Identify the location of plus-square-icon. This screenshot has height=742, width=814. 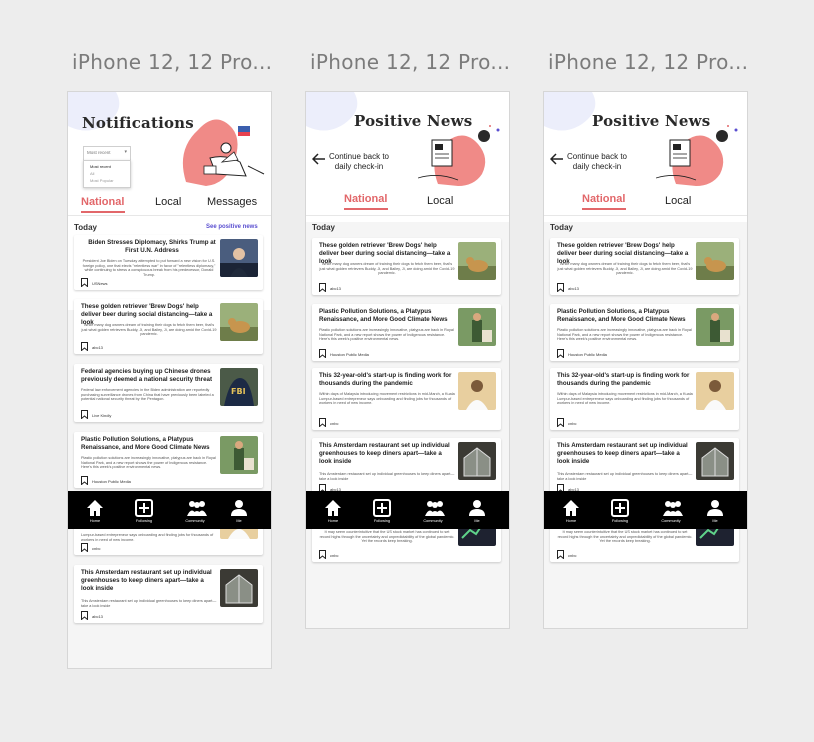
(144, 508).